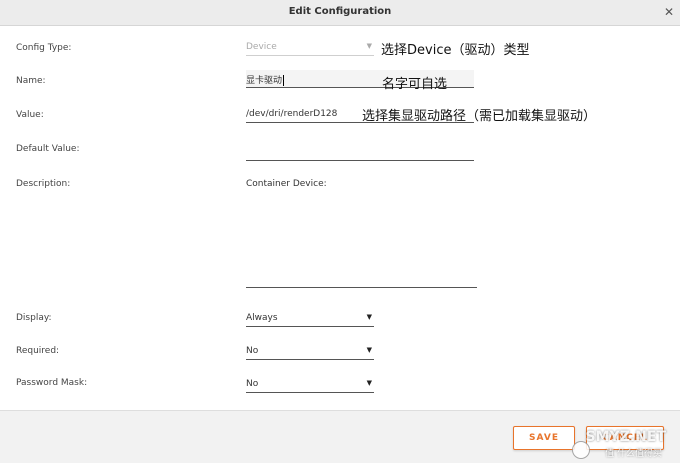 Image resolution: width=680 pixels, height=463 pixels. Describe the element at coordinates (360, 152) in the screenshot. I see `default-value-input` at that location.